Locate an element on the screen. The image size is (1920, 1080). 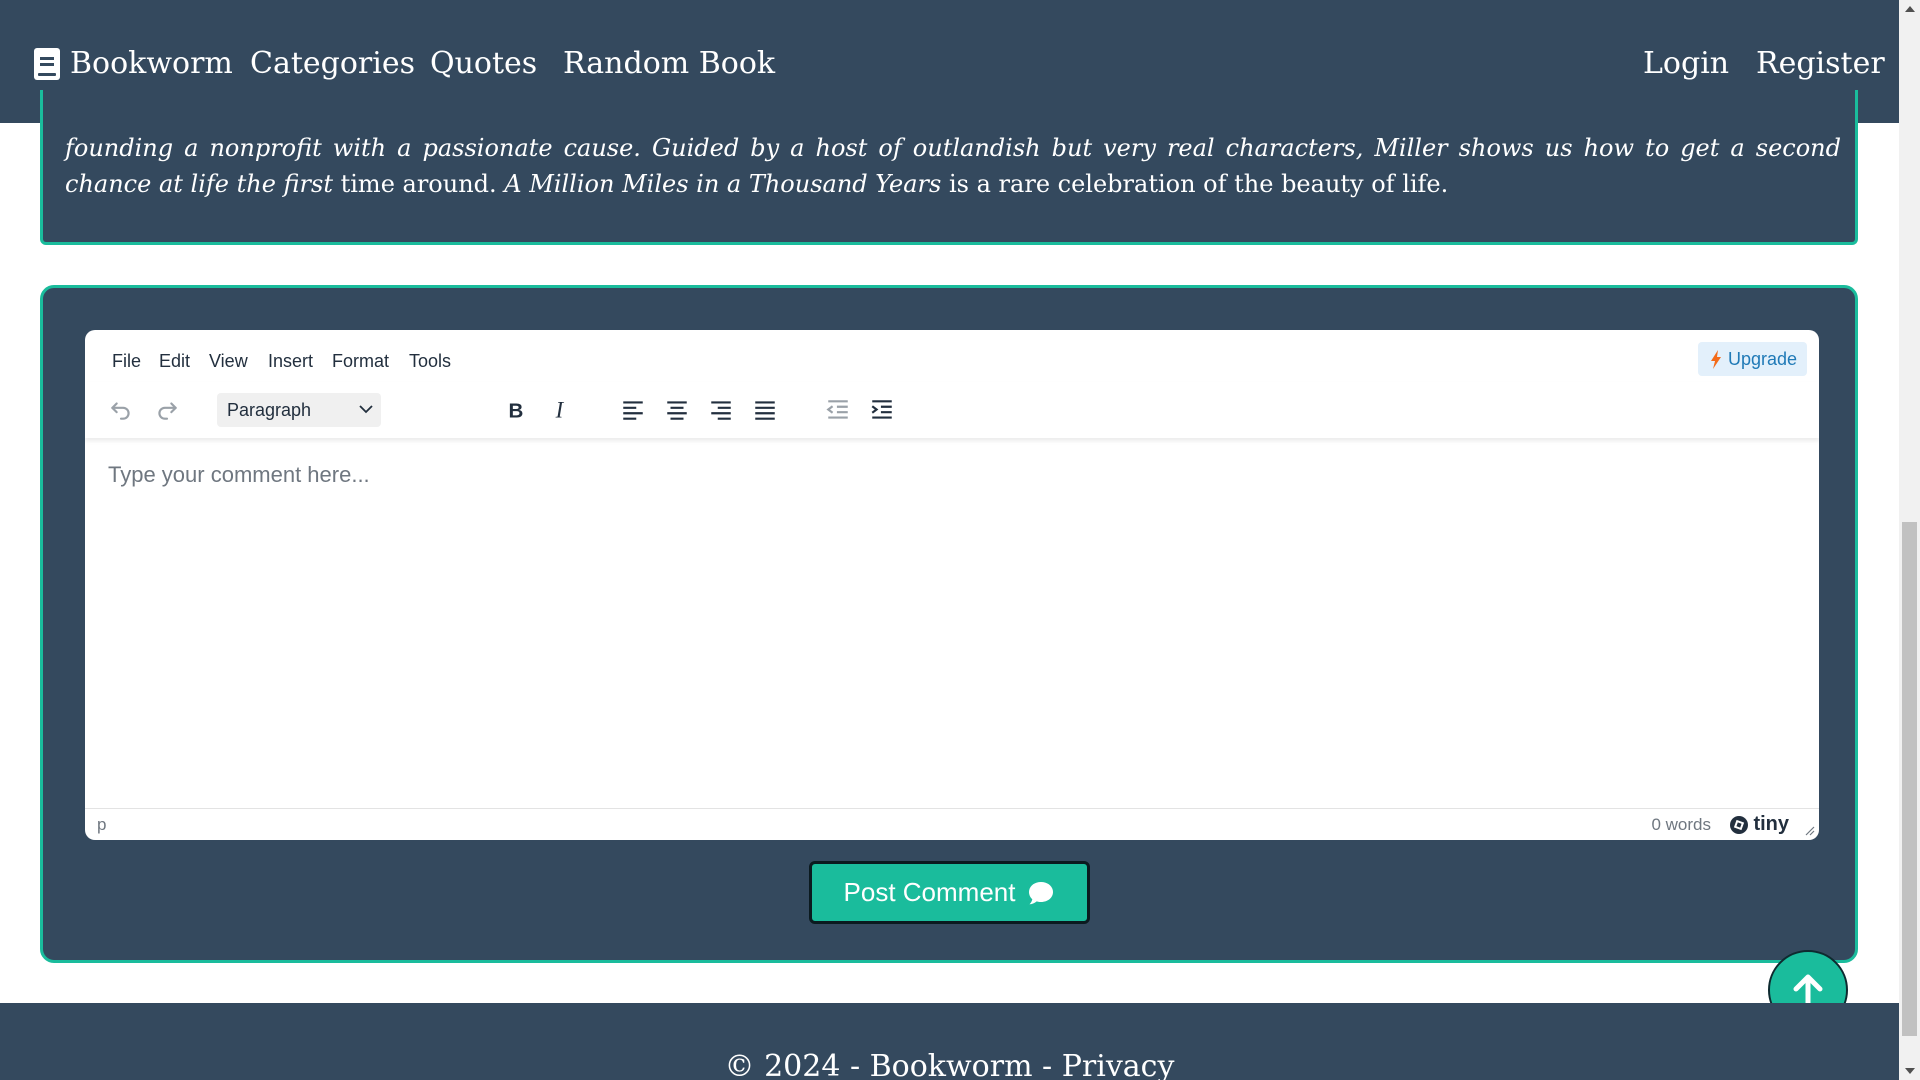
upgrade-button: Upgrade is located at coordinates (1752, 359).